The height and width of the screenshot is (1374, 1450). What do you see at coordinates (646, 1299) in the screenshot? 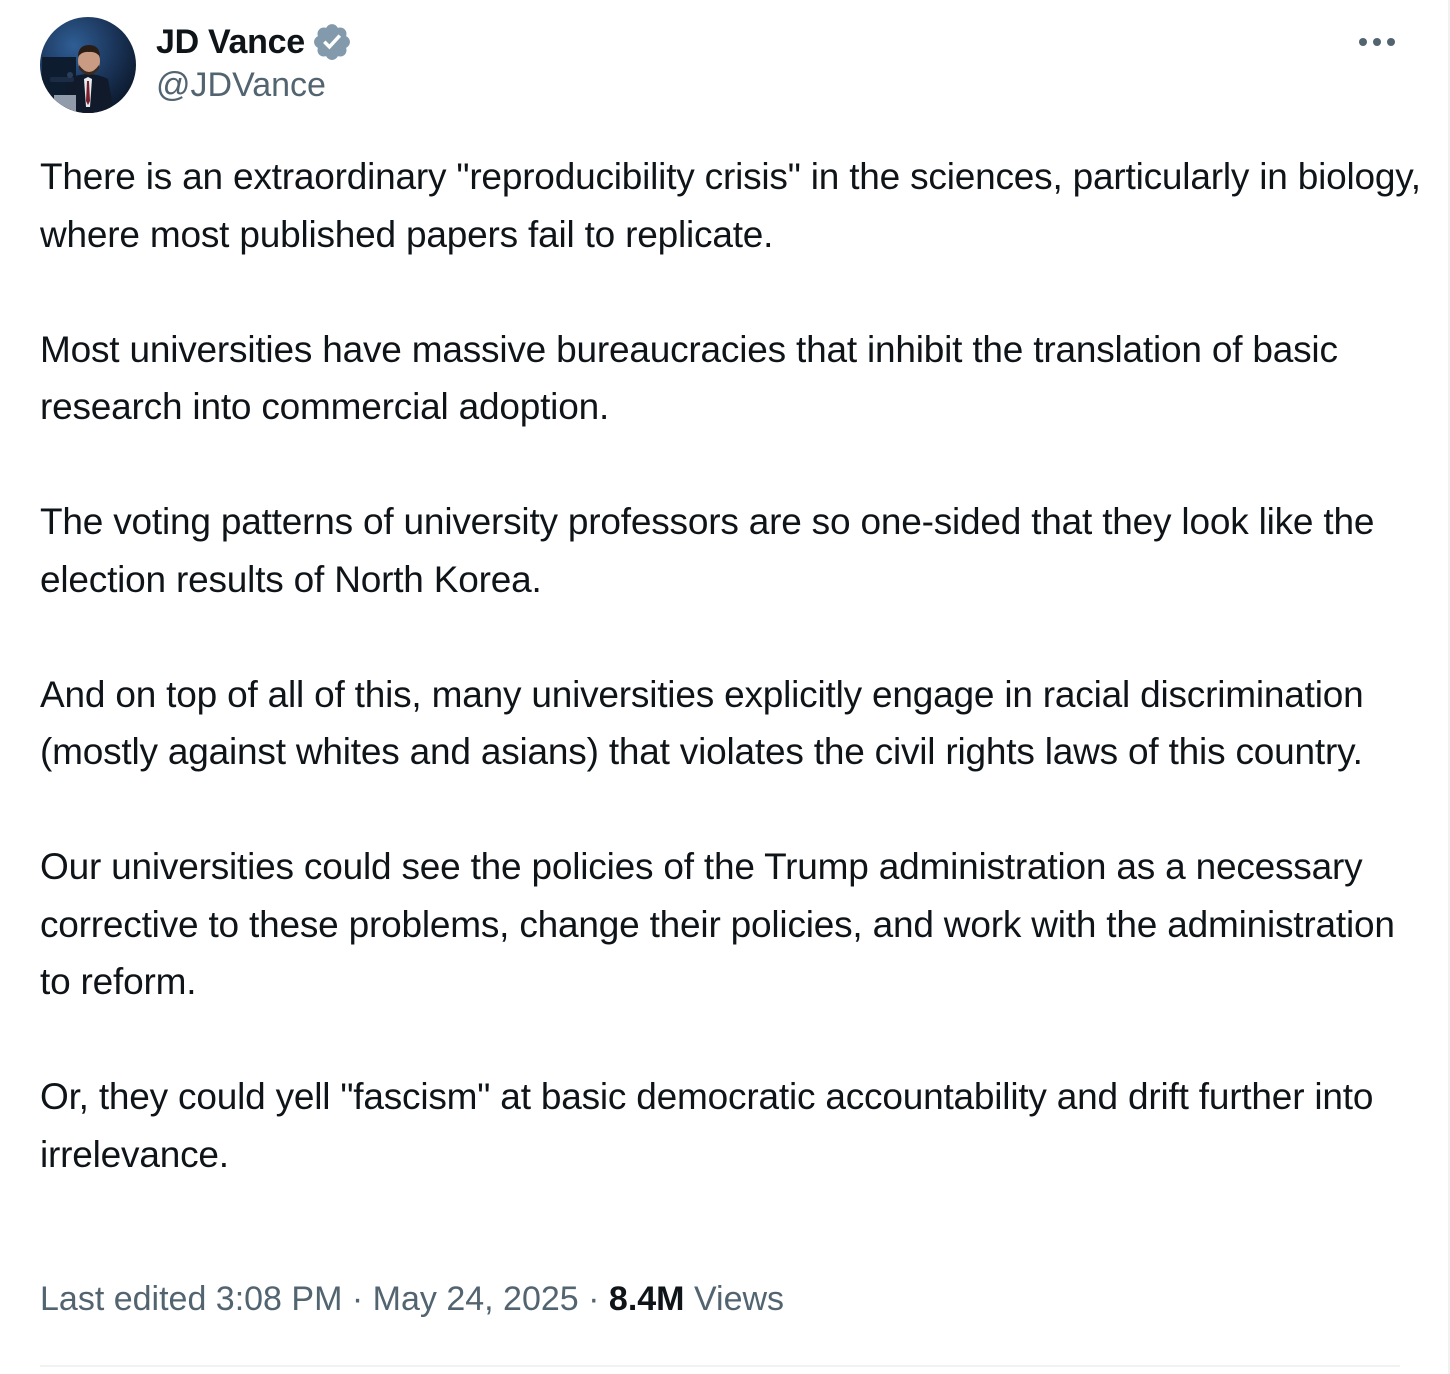
I see `views-count: 8.4M` at bounding box center [646, 1299].